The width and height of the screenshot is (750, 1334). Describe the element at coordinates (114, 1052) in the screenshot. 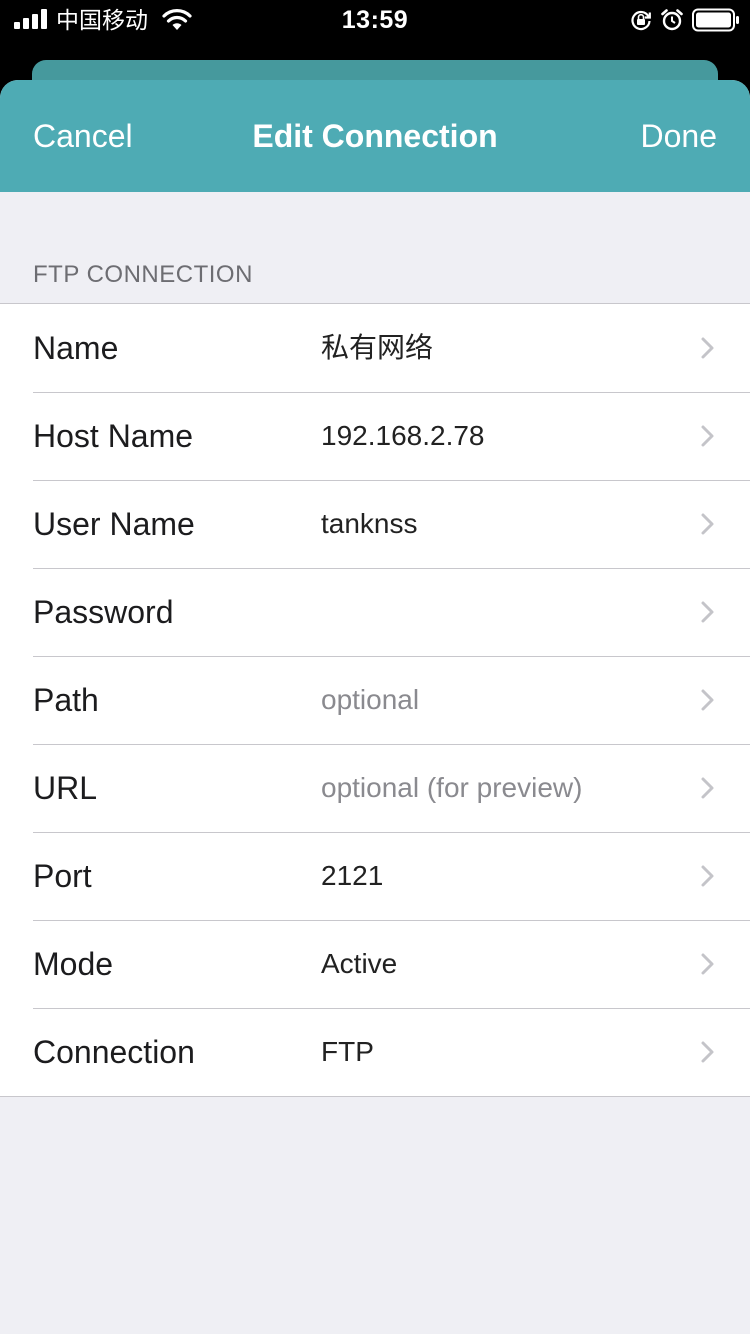

I see `row-label: Connection` at that location.